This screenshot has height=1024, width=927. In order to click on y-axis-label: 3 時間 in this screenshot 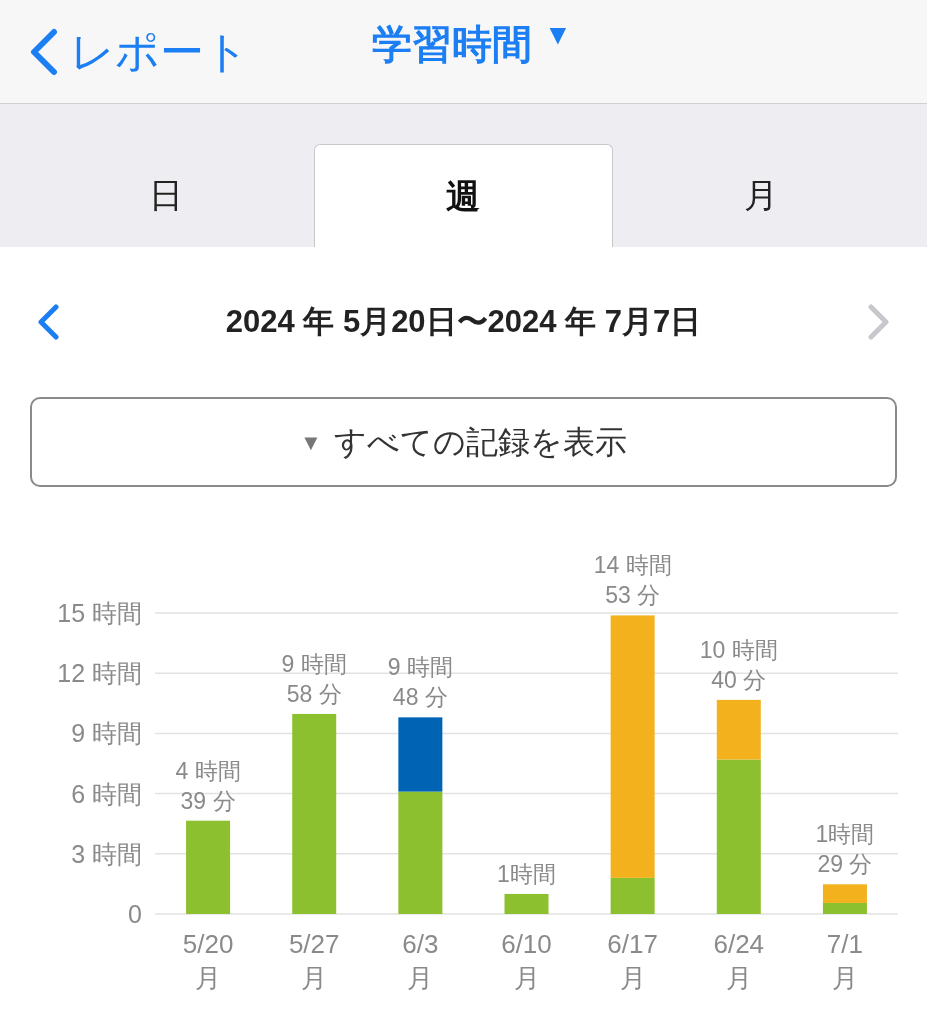, I will do `click(106, 853)`.